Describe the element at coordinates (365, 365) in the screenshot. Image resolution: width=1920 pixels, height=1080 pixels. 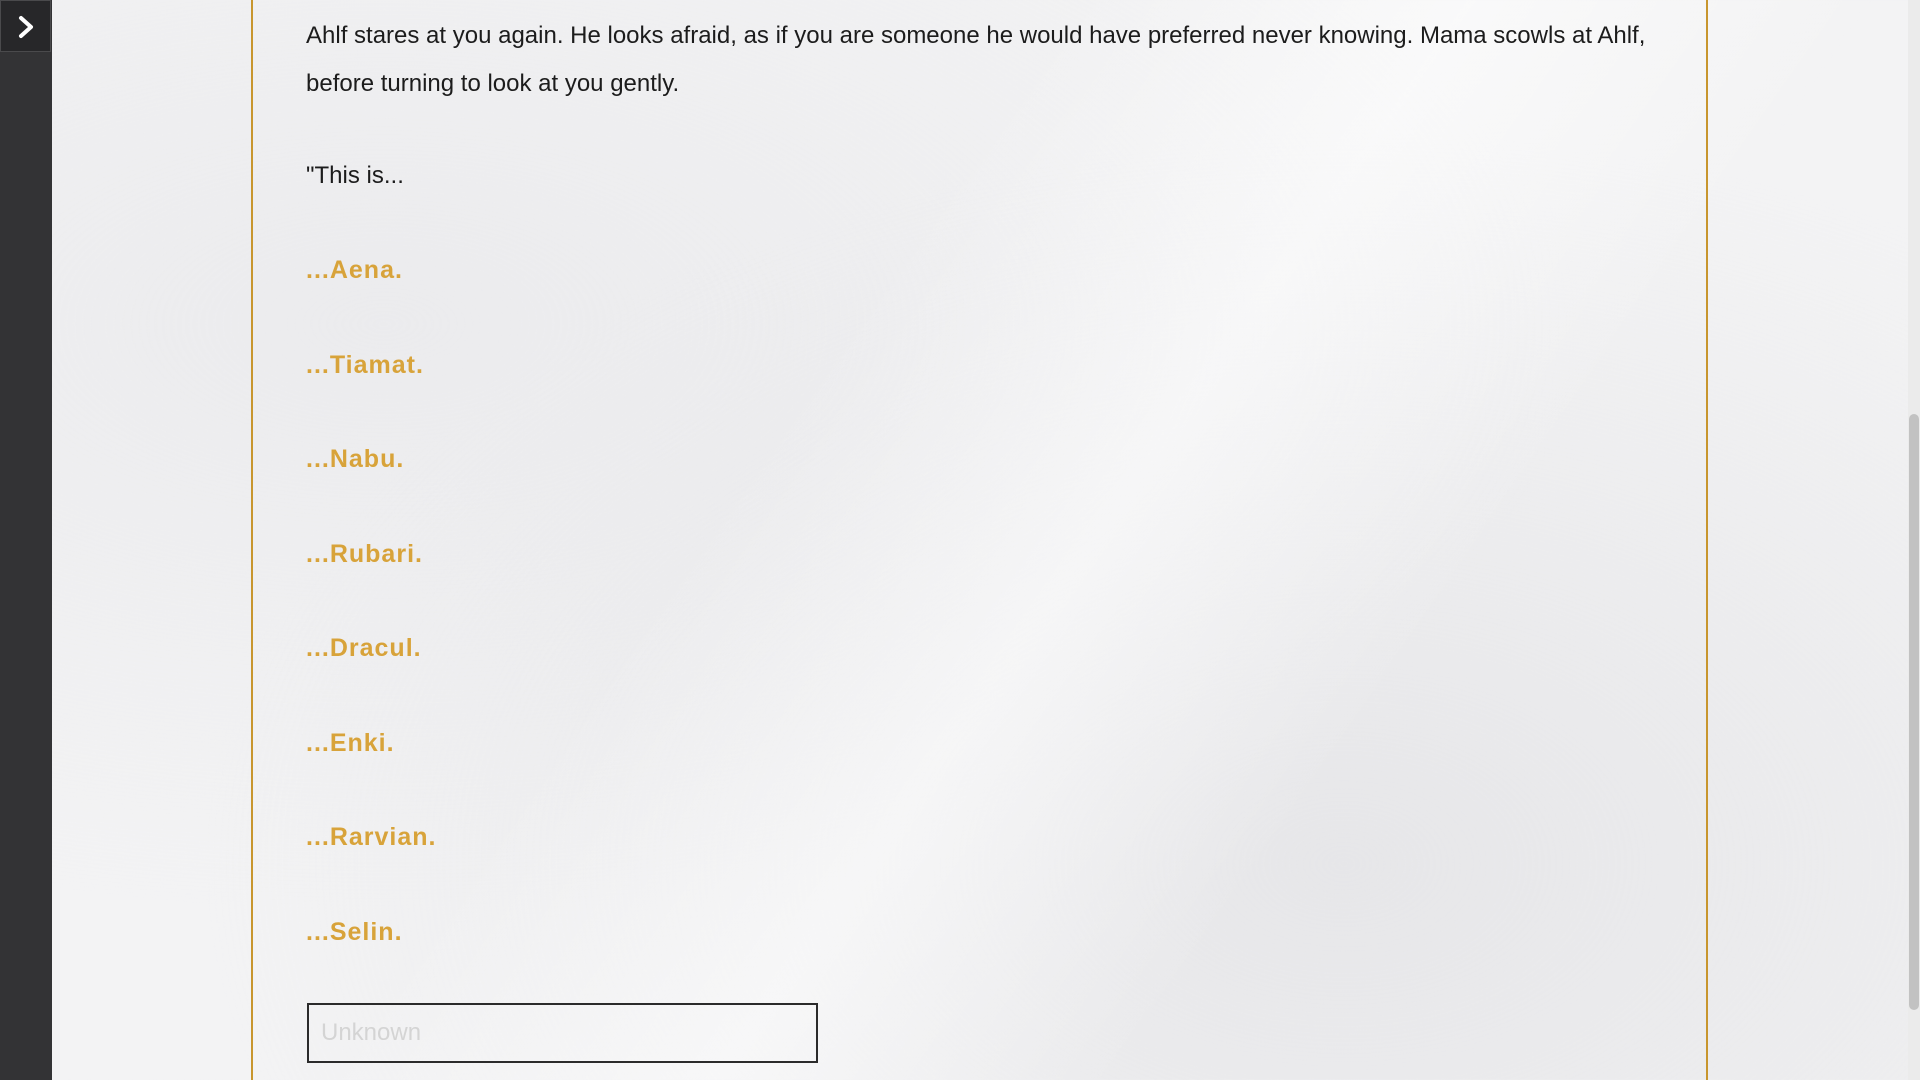
I see `choice-link-tiamat: ...Tiamat.` at that location.